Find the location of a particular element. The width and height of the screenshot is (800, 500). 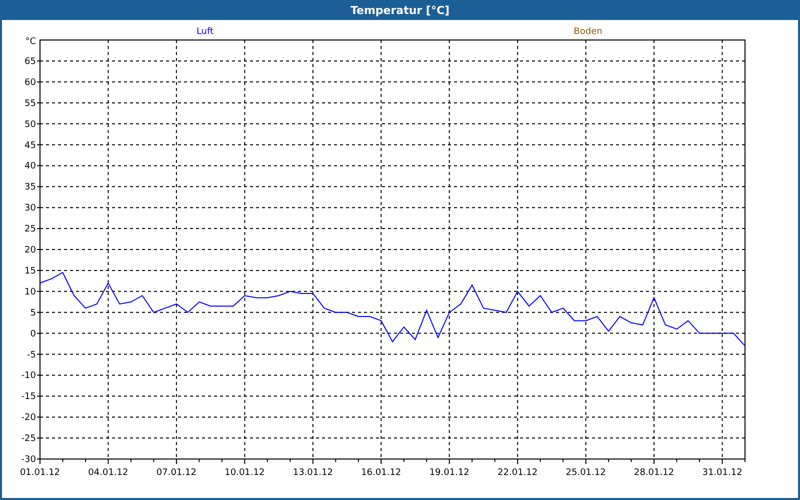

y-tick-label: 45 is located at coordinates (30, 145).